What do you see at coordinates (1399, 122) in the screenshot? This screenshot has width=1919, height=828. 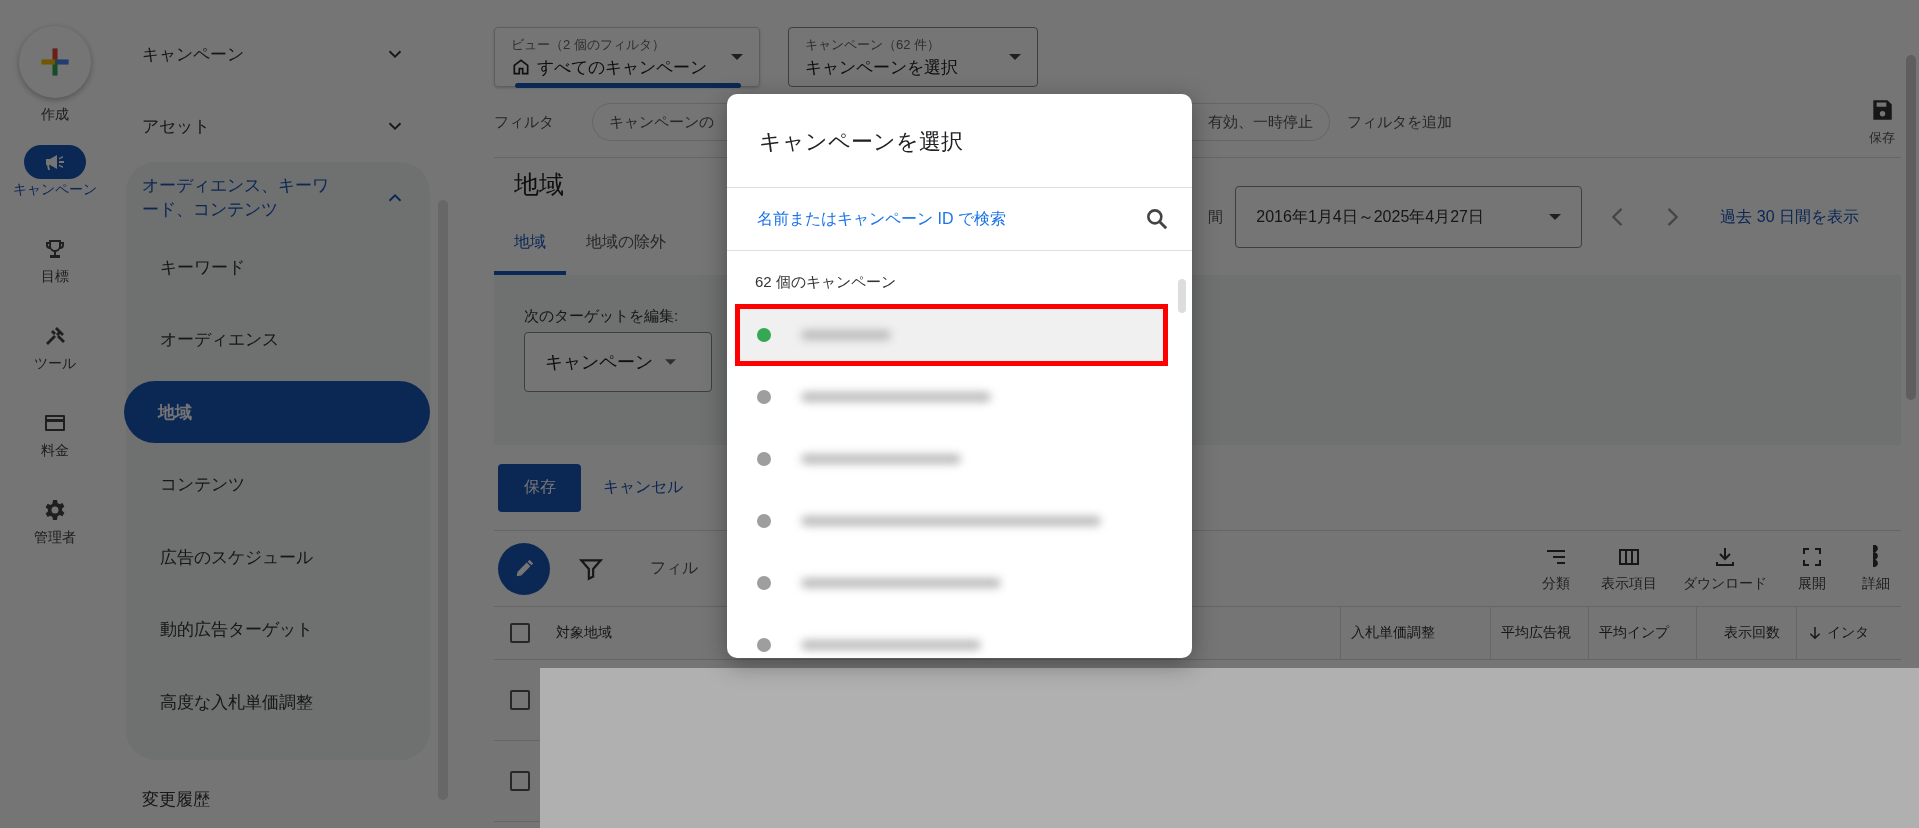 I see `add-filter-link: フィルタを追加` at bounding box center [1399, 122].